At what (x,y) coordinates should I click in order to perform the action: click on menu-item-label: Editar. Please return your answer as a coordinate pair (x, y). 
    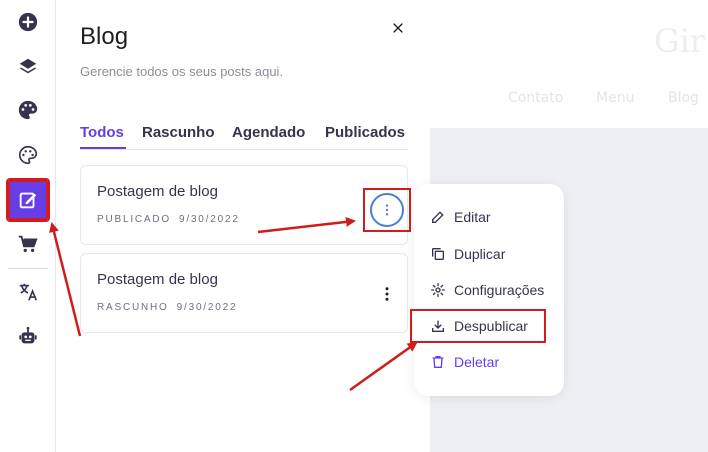
    Looking at the image, I should click on (472, 217).